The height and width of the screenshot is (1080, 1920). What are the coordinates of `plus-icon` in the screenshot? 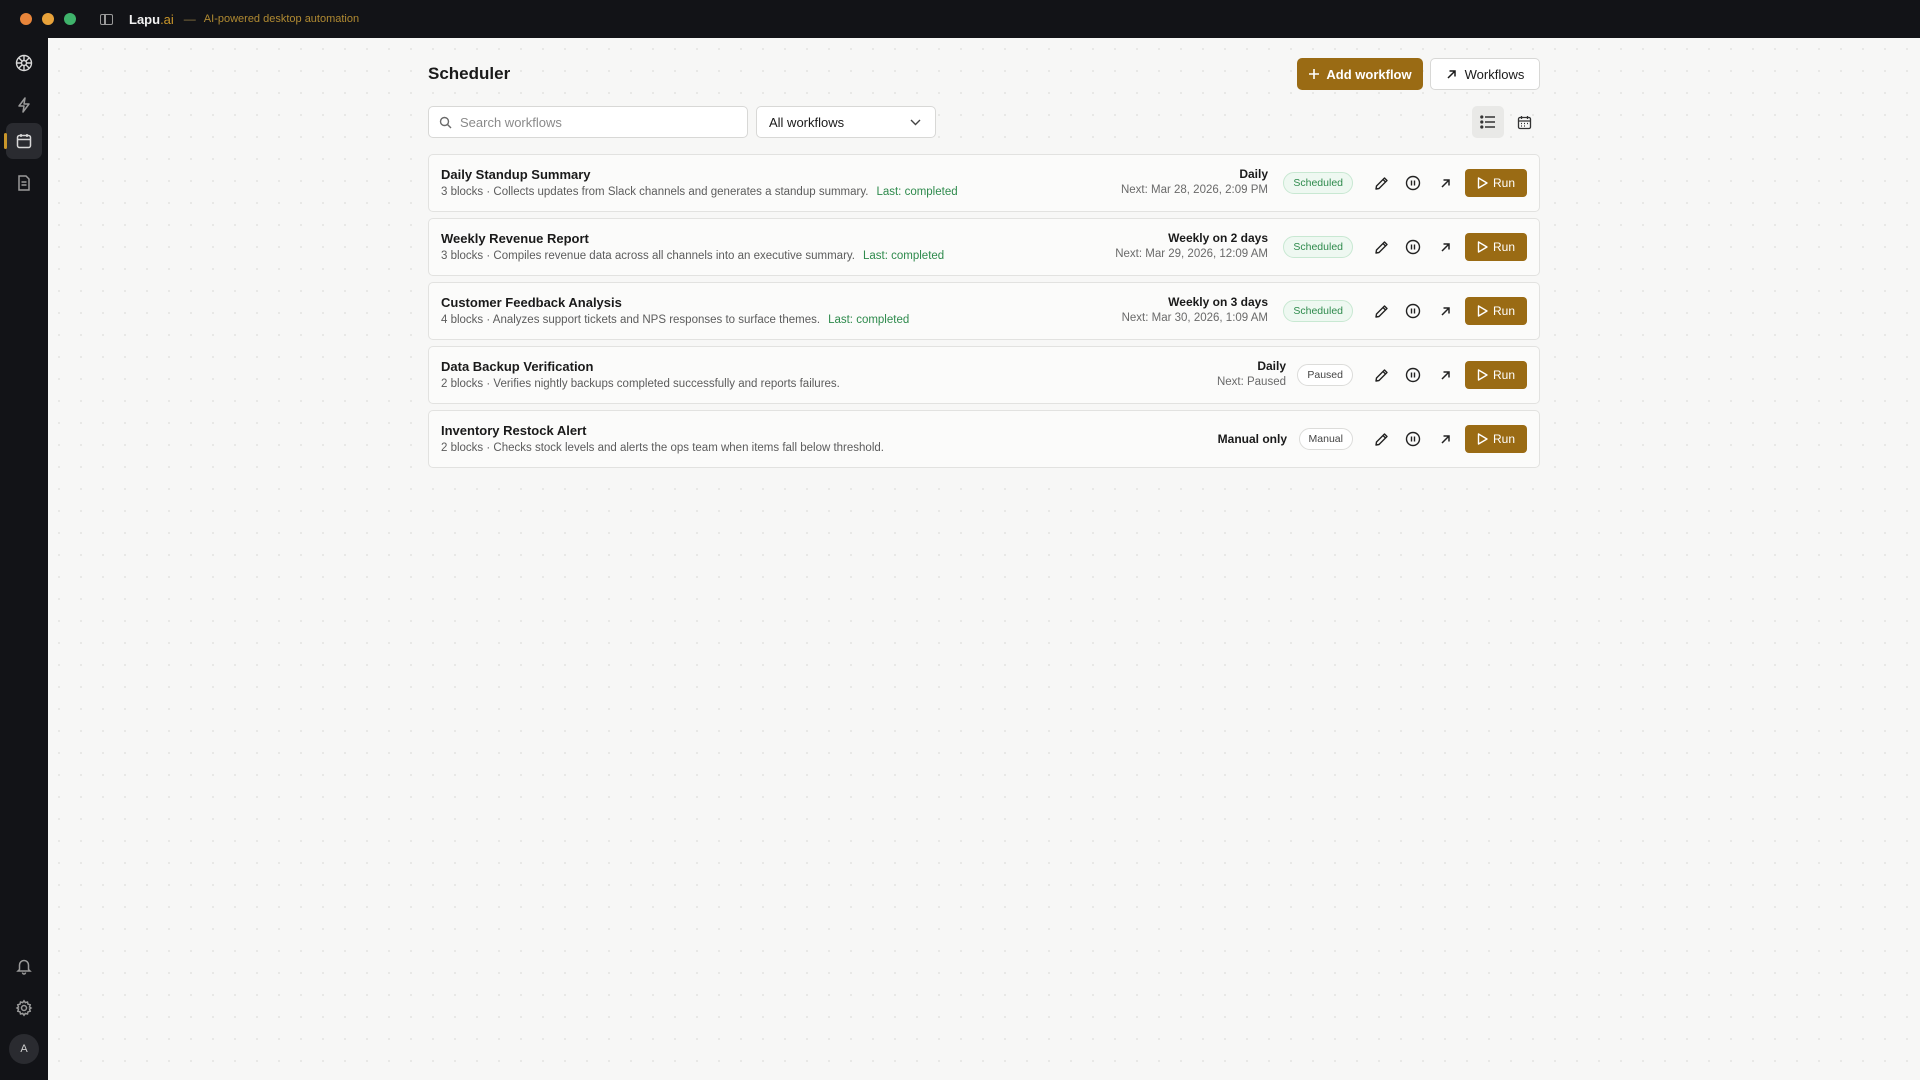 It's located at (1314, 74).